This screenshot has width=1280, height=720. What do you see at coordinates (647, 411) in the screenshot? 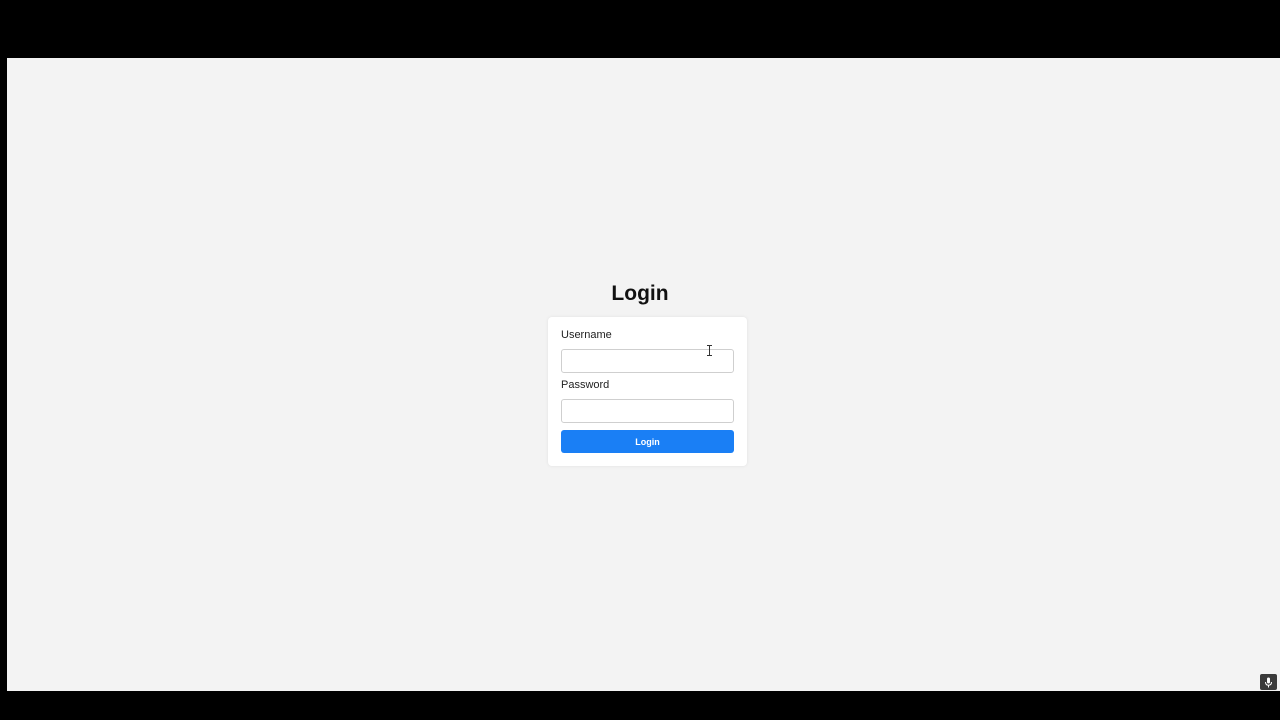
I see `password-input` at bounding box center [647, 411].